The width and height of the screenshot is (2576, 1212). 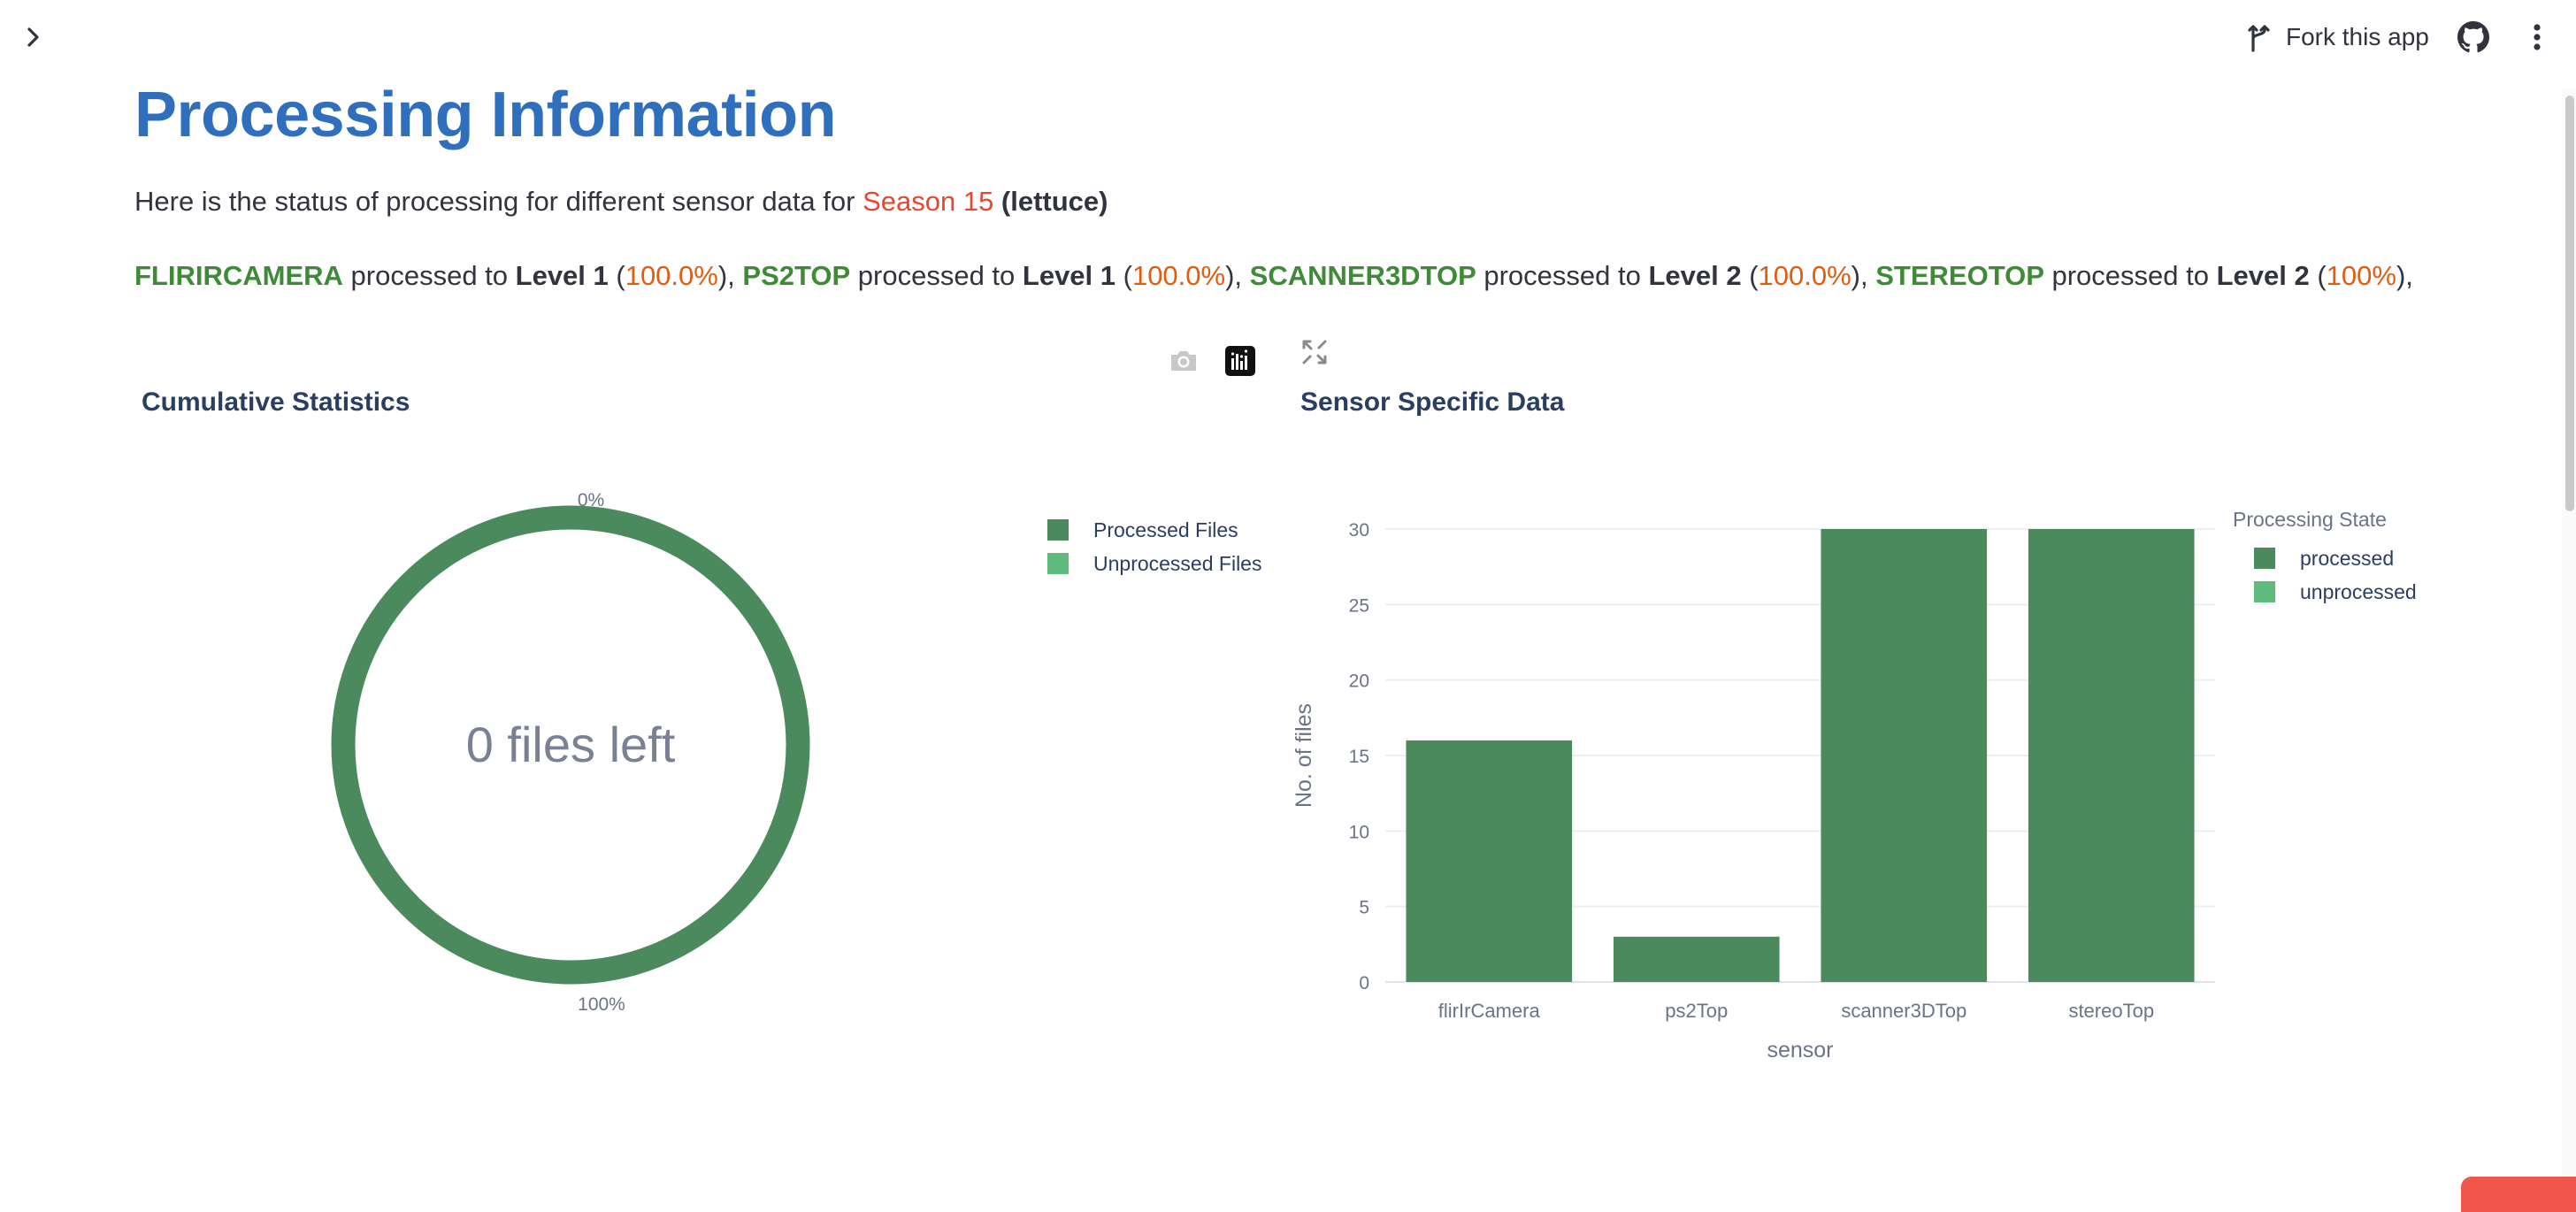 What do you see at coordinates (1359, 681) in the screenshot?
I see `y-tick-label: 20` at bounding box center [1359, 681].